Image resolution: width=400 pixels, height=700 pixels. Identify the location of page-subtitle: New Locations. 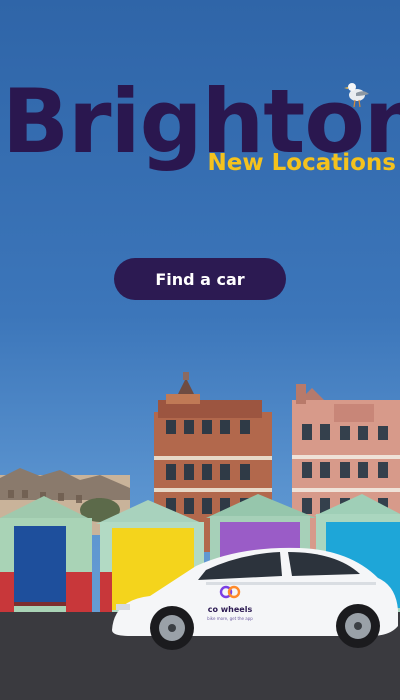
(301, 163).